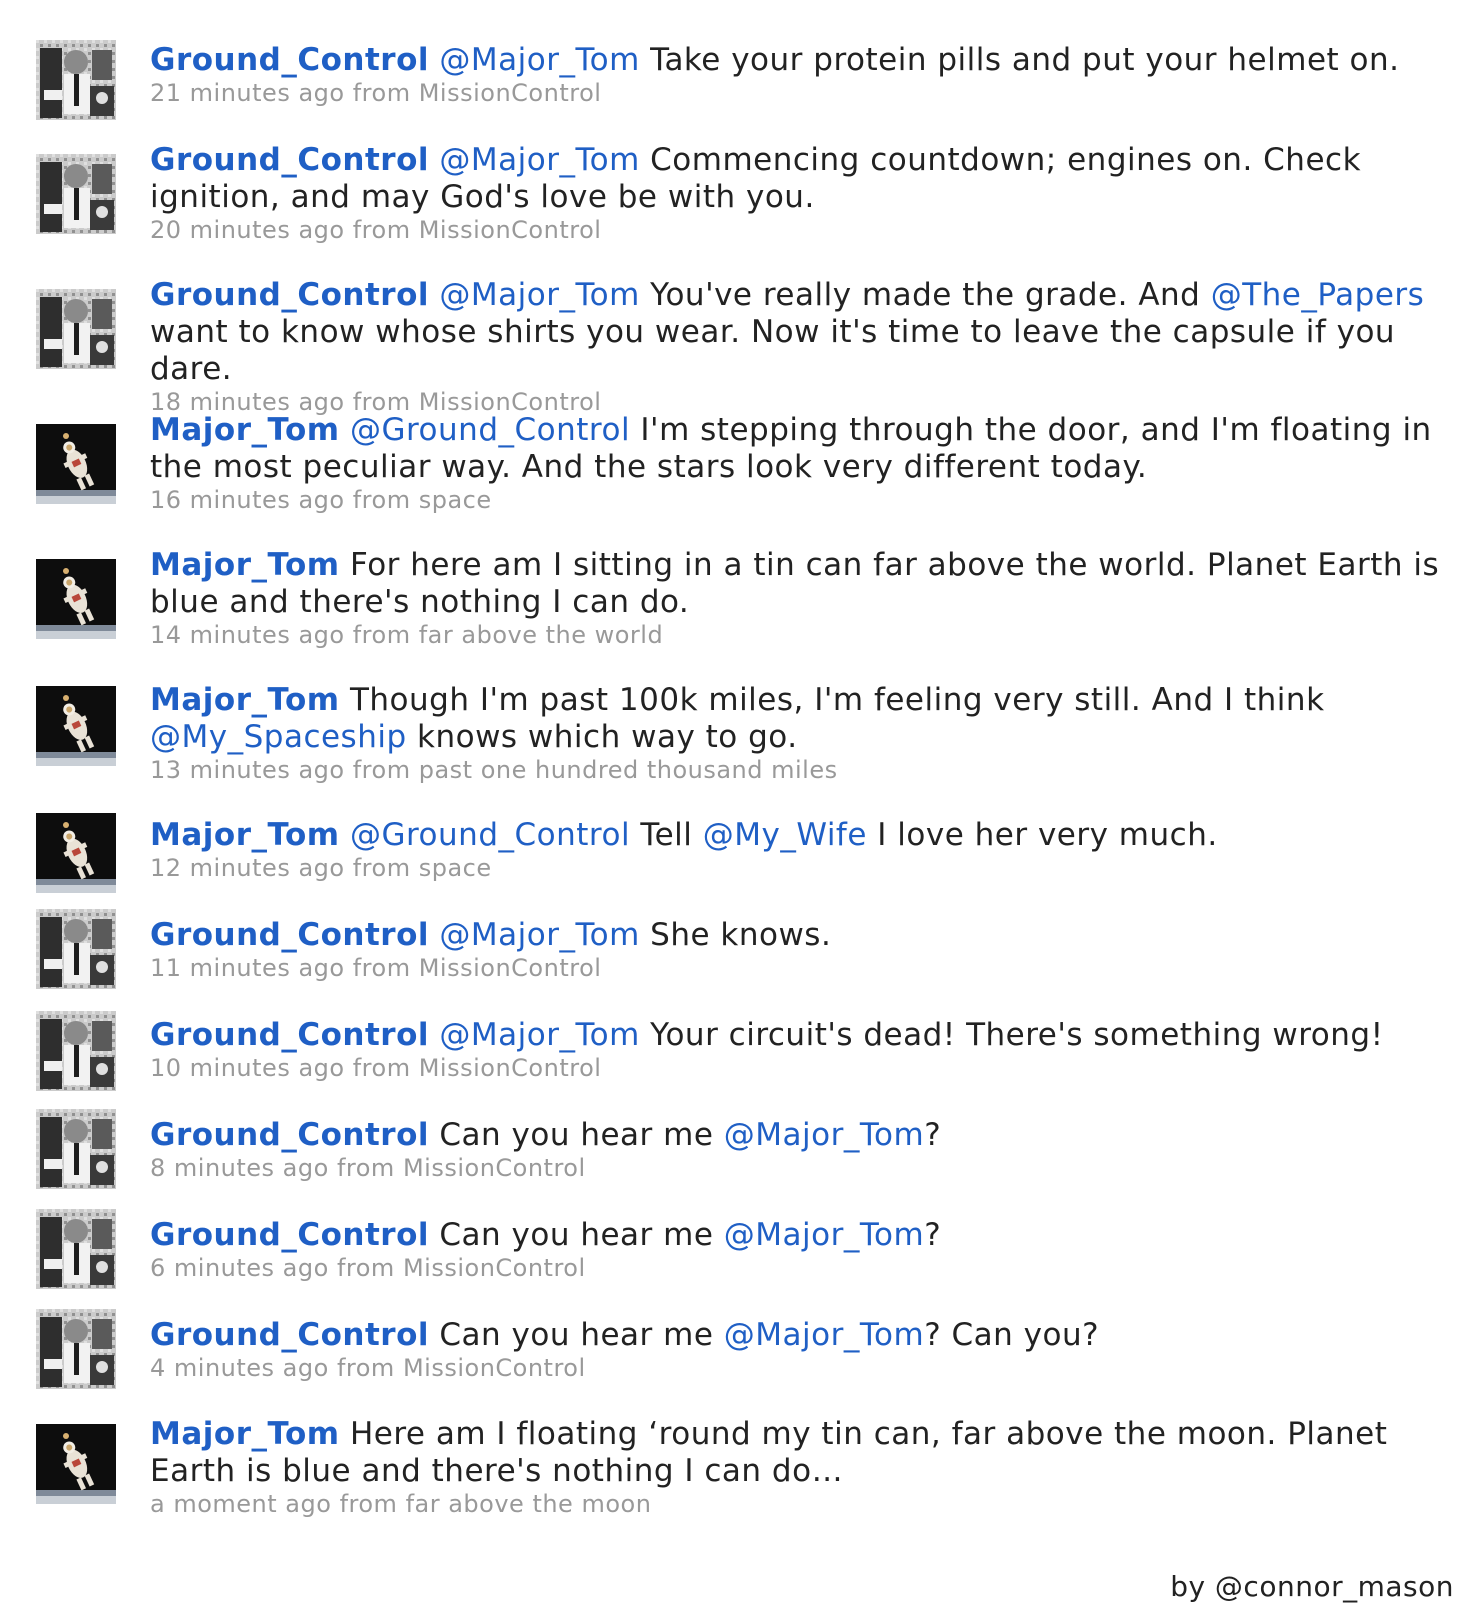  Describe the element at coordinates (735, 935) in the screenshot. I see `tweet-text-segment: She knows.` at that location.